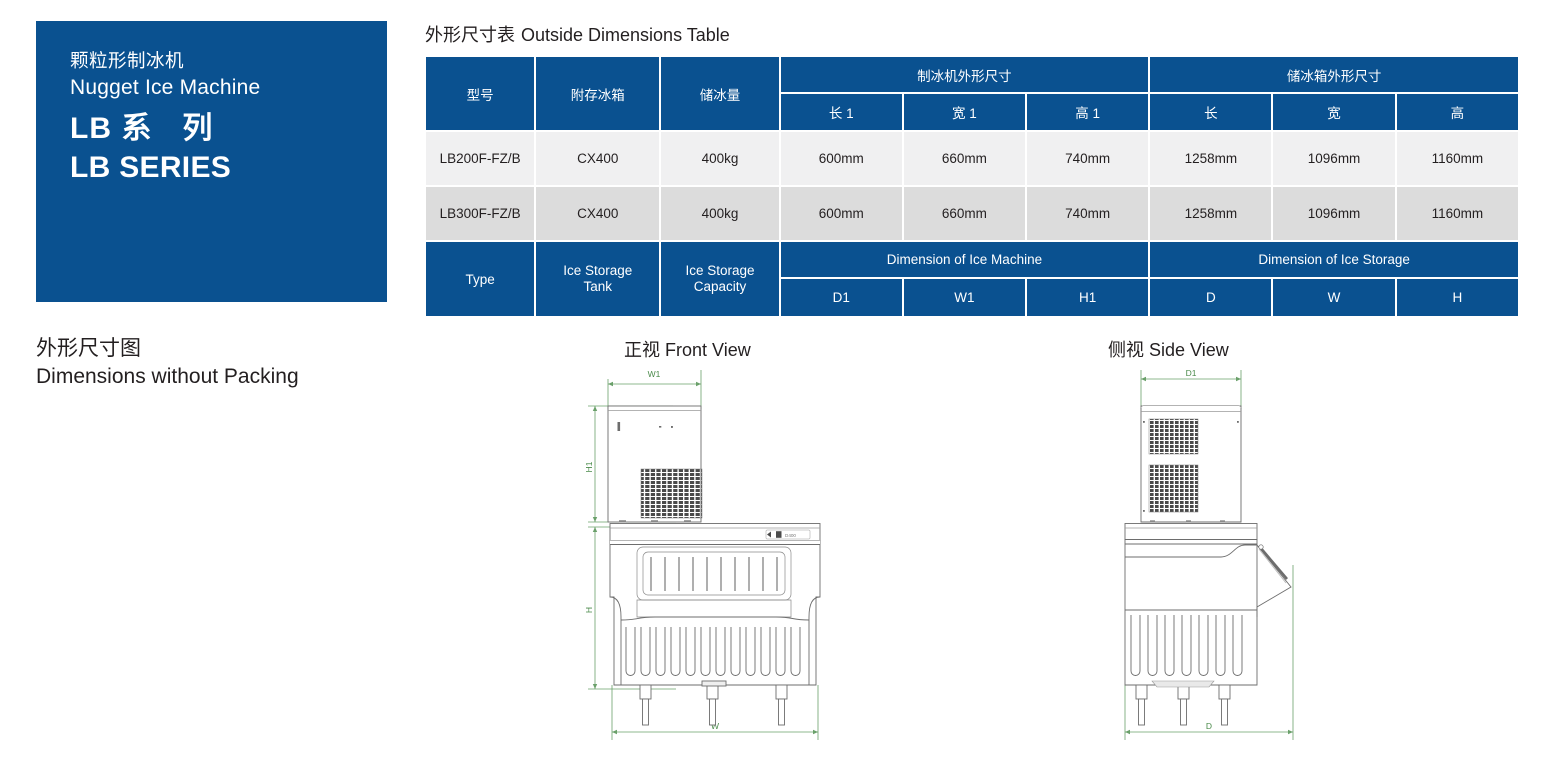 Image resolution: width=1547 pixels, height=764 pixels. Describe the element at coordinates (1457, 112) in the screenshot. I see `header-sub-h-cn: 高` at that location.